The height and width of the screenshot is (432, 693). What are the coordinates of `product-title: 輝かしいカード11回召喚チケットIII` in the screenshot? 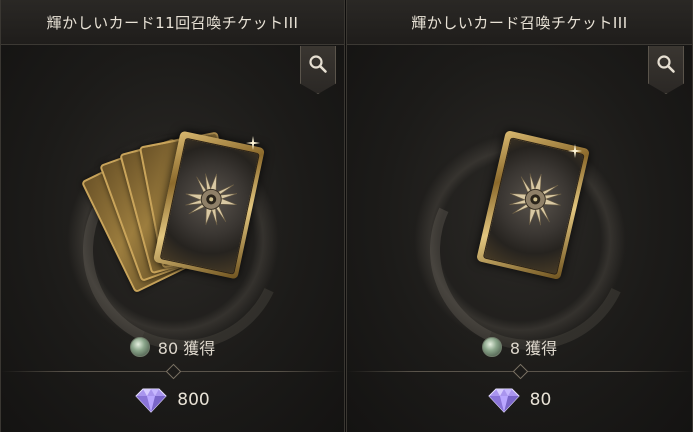 It's located at (172, 22).